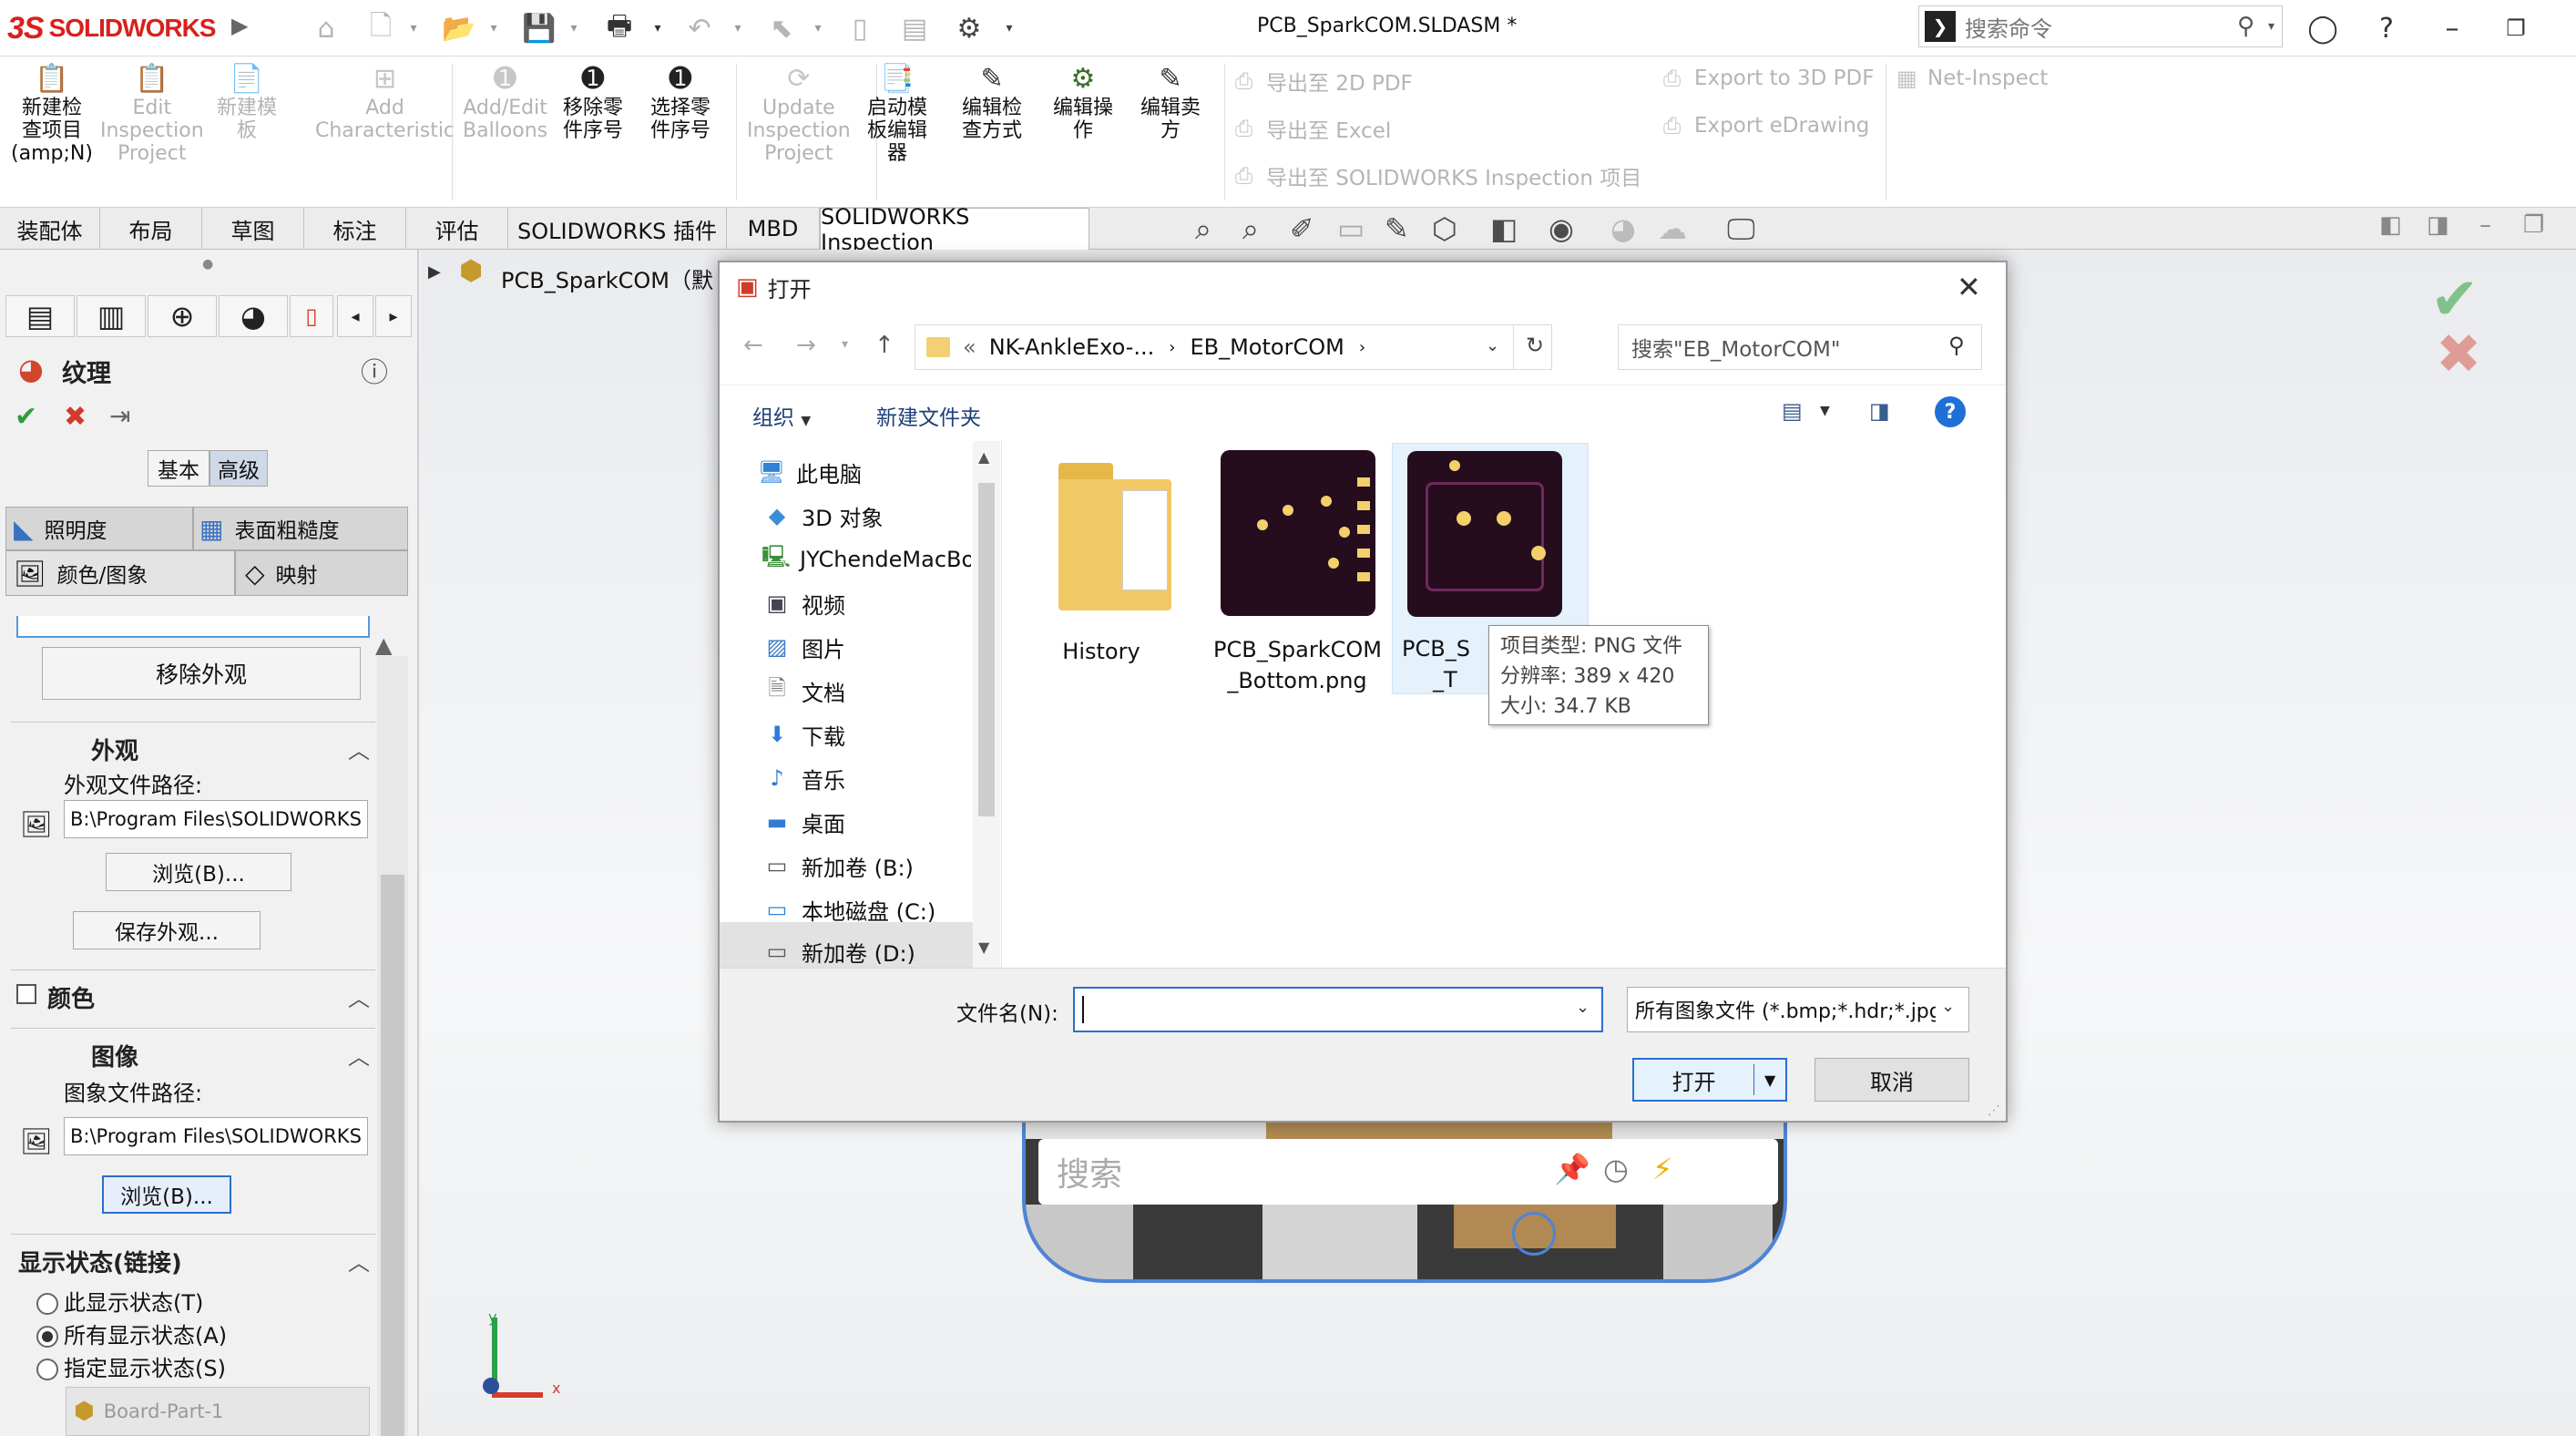 Image resolution: width=2576 pixels, height=1436 pixels. What do you see at coordinates (2009, 27) in the screenshot?
I see `command-search-input: 搜索命令` at bounding box center [2009, 27].